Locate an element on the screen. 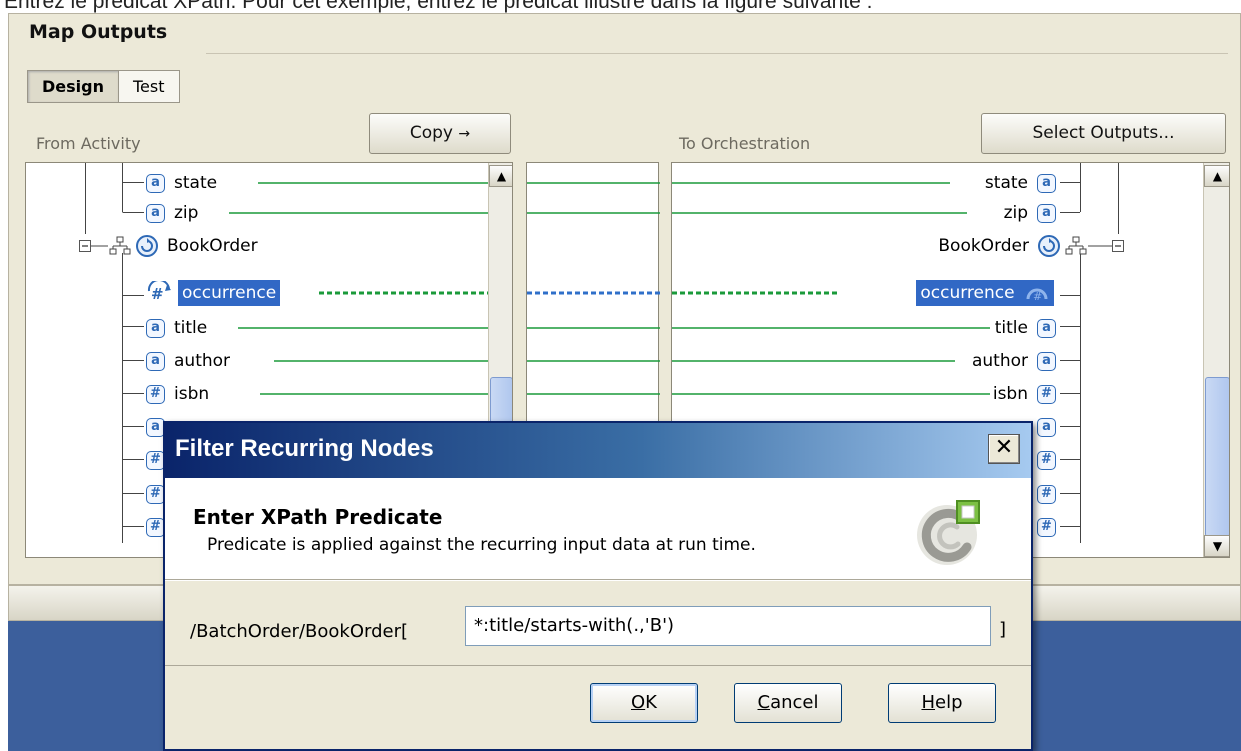 The image size is (1241, 751). dialog-button-divider is located at coordinates (598, 665).